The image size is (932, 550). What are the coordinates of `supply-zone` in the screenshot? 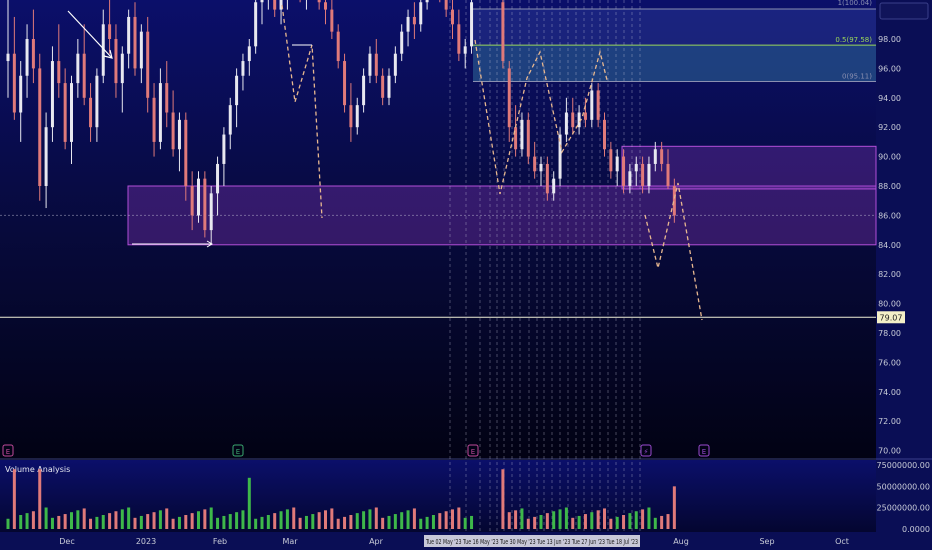 It's located at (749, 167).